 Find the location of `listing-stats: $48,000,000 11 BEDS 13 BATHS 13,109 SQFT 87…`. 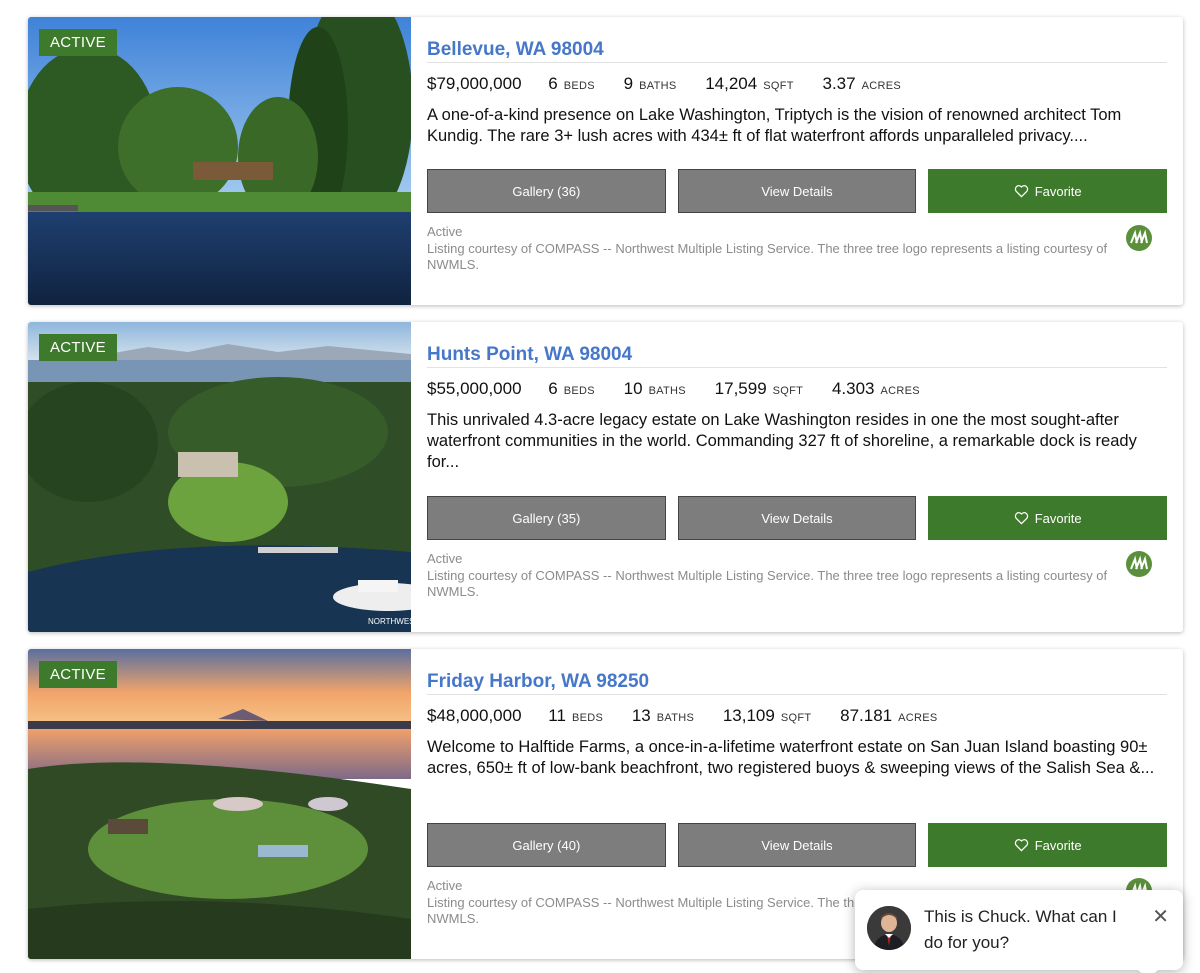

listing-stats: $48,000,000 11 BEDS 13 BATHS 13,109 SQFT 87… is located at coordinates (797, 716).